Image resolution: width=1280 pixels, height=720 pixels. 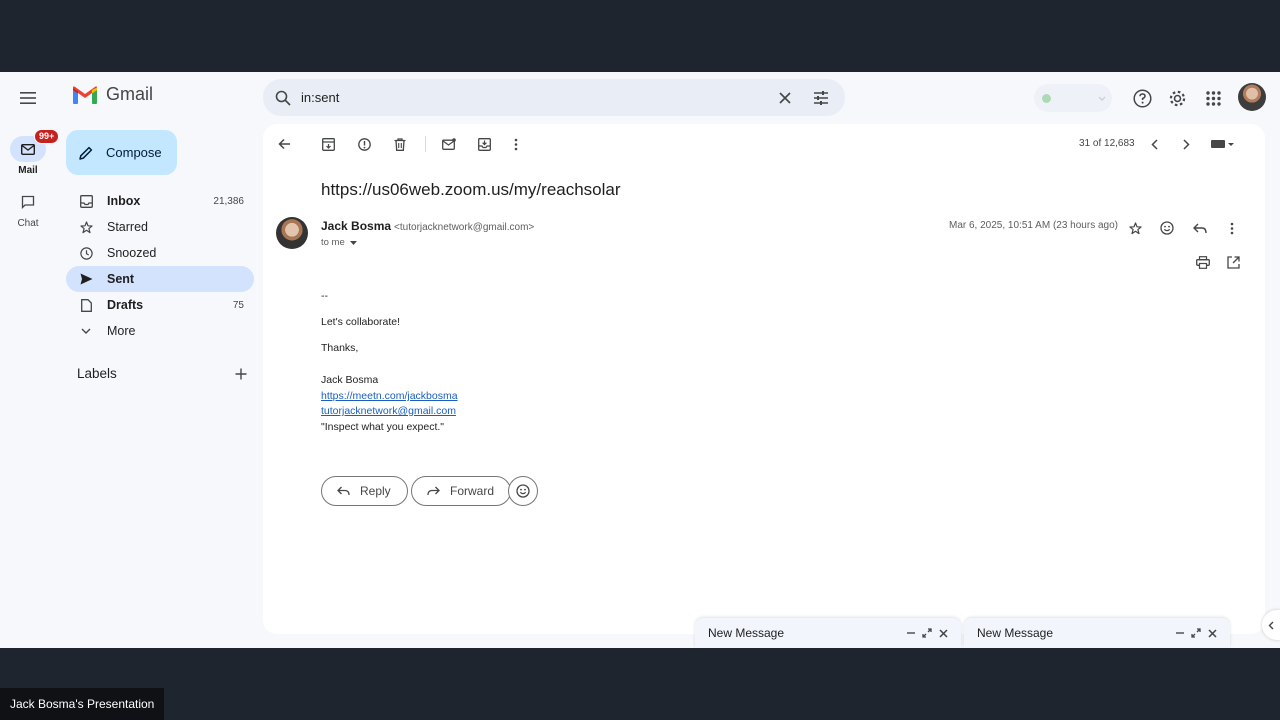 What do you see at coordinates (1223, 144) in the screenshot?
I see `input-tools-button` at bounding box center [1223, 144].